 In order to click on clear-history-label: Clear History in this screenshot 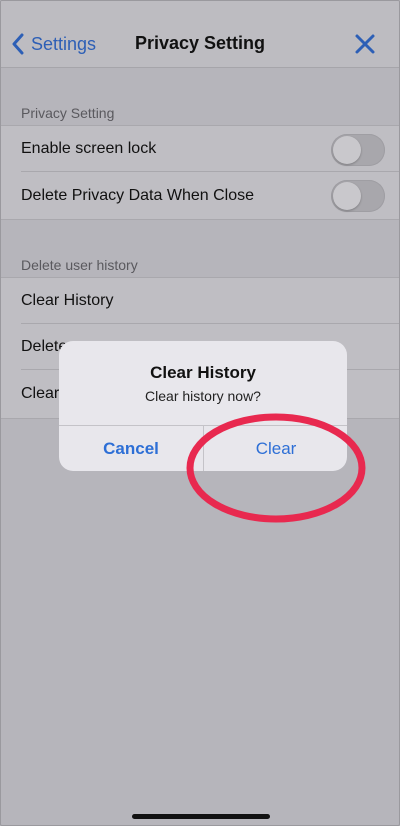, I will do `click(67, 300)`.